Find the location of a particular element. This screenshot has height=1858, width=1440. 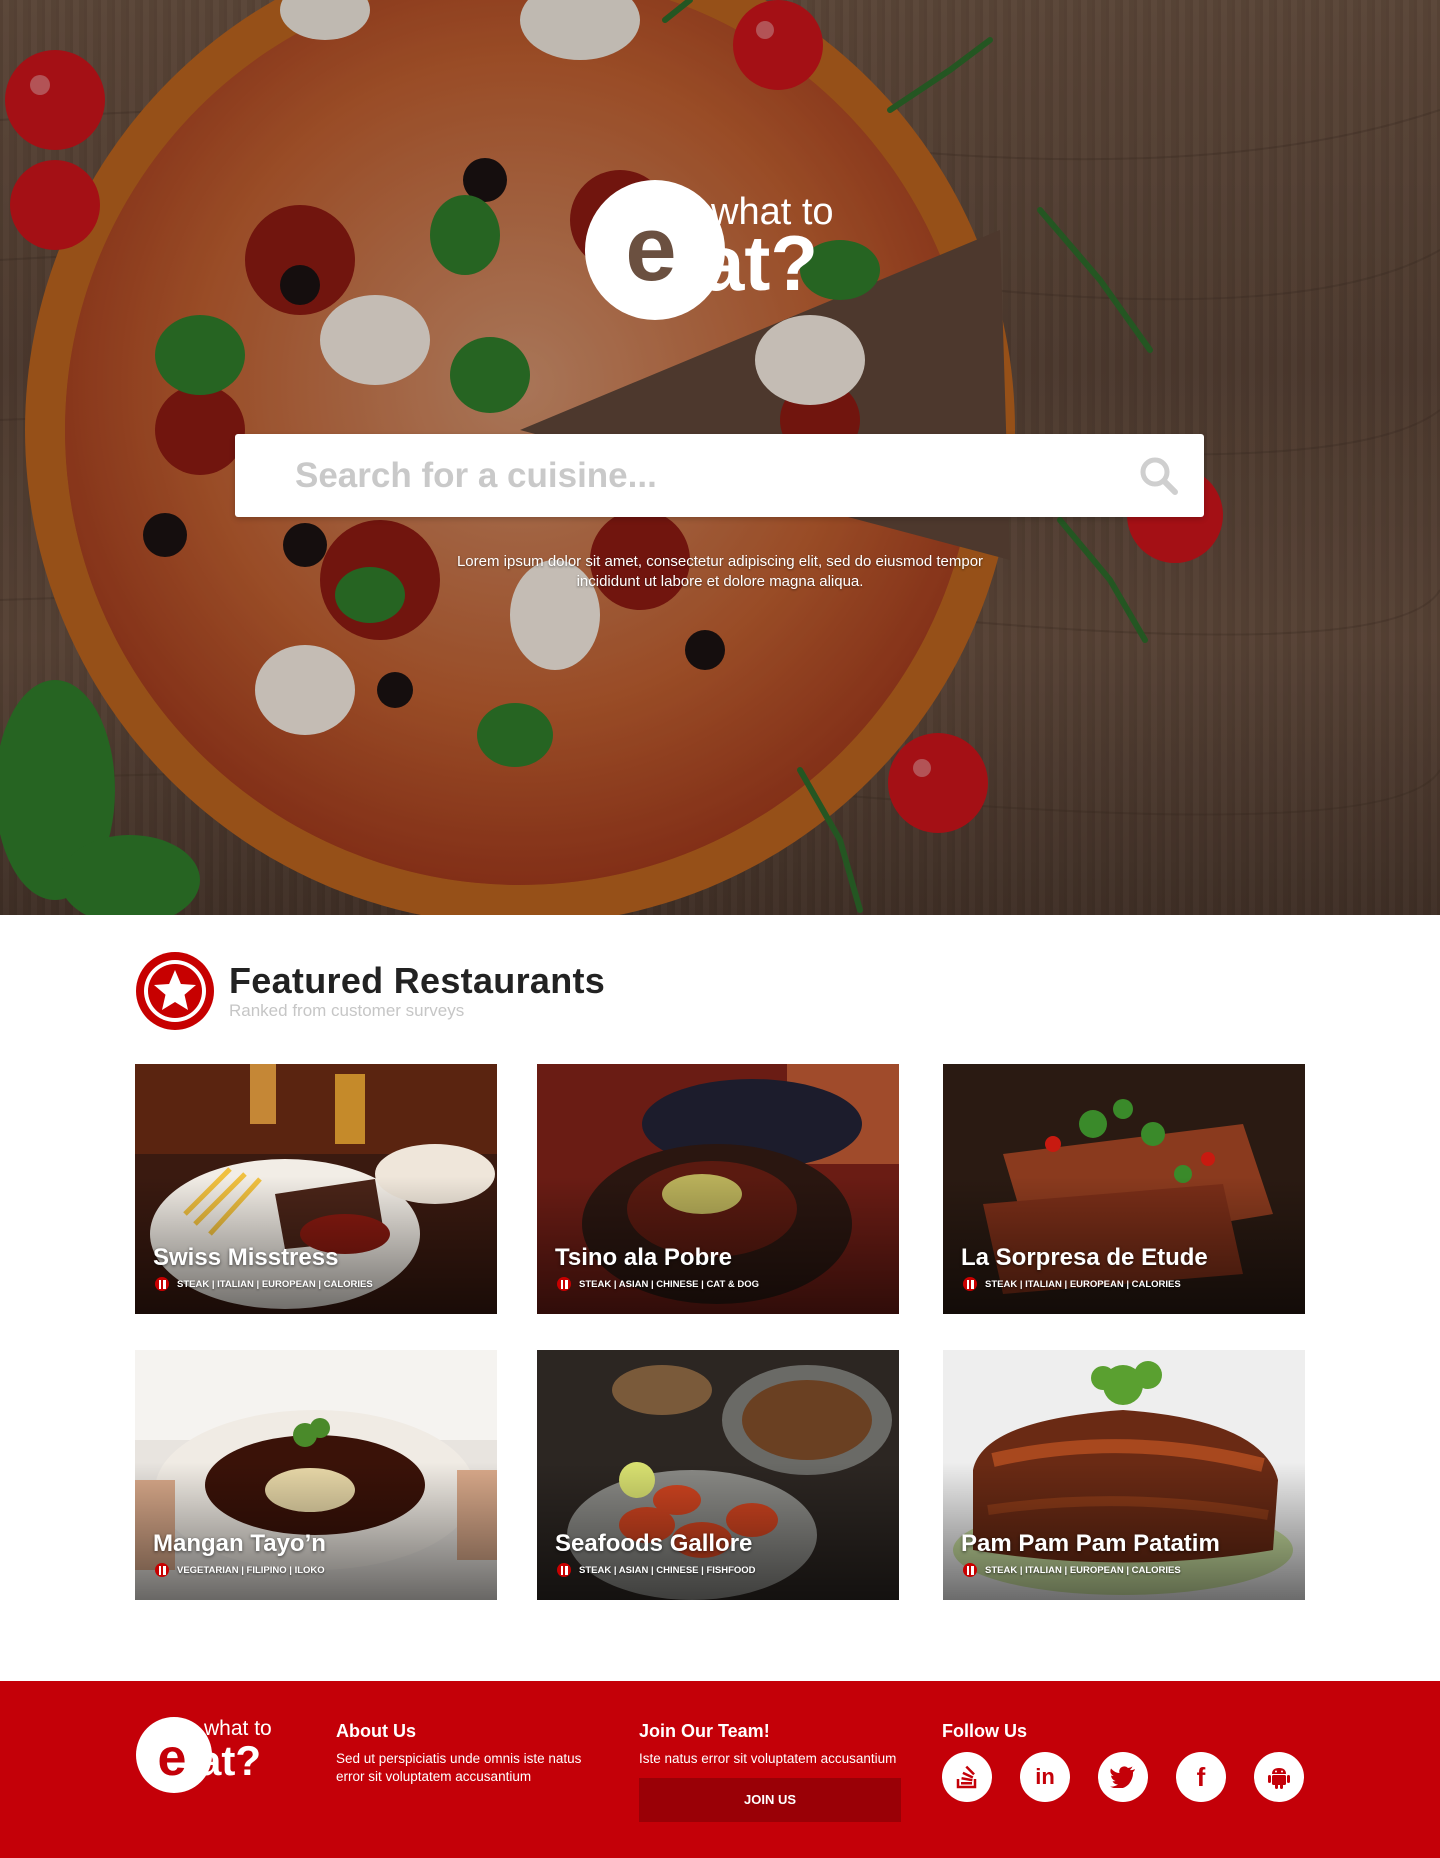

stackoverflow-icon is located at coordinates (966, 1777).